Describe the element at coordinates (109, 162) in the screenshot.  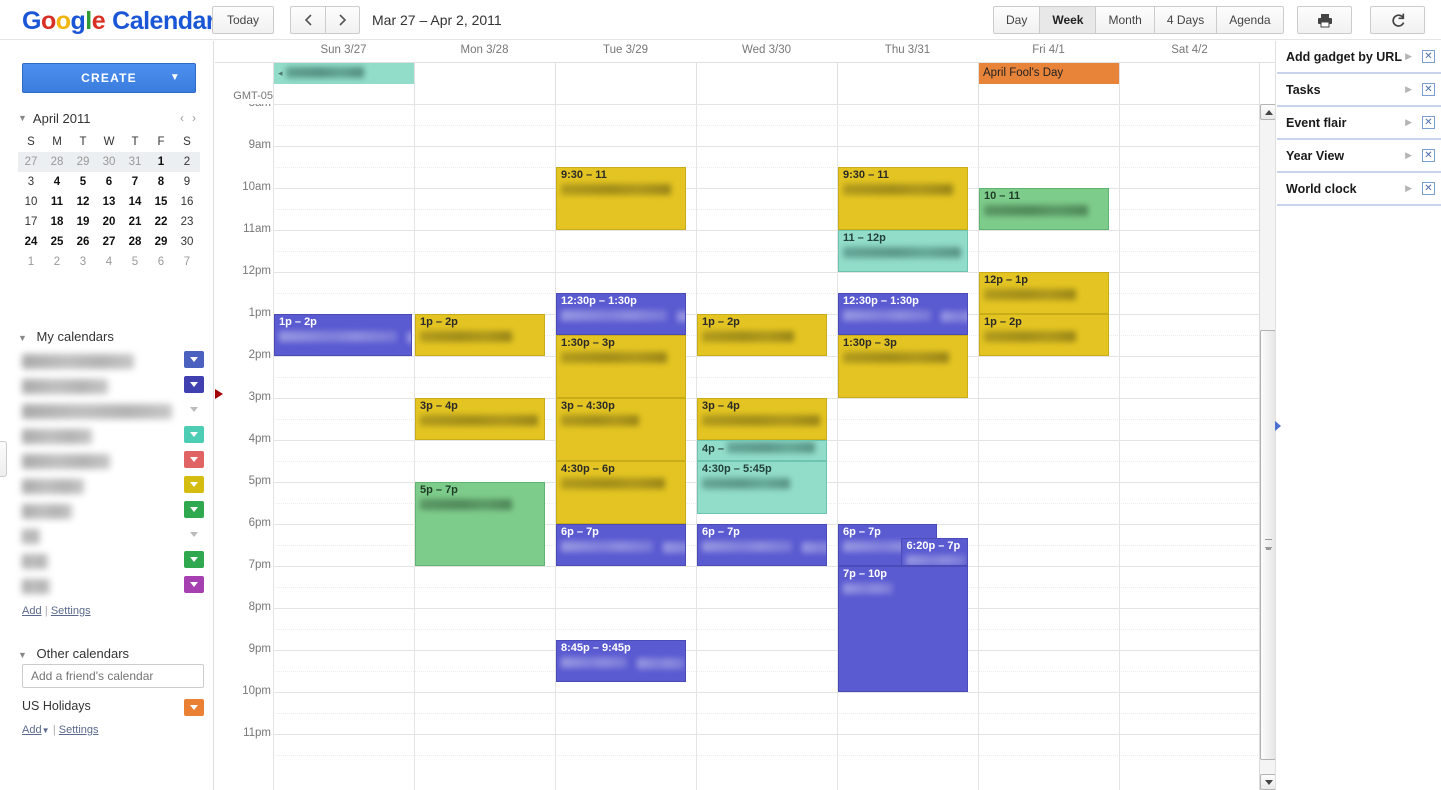
I see `mini-calendar-day: 30` at that location.